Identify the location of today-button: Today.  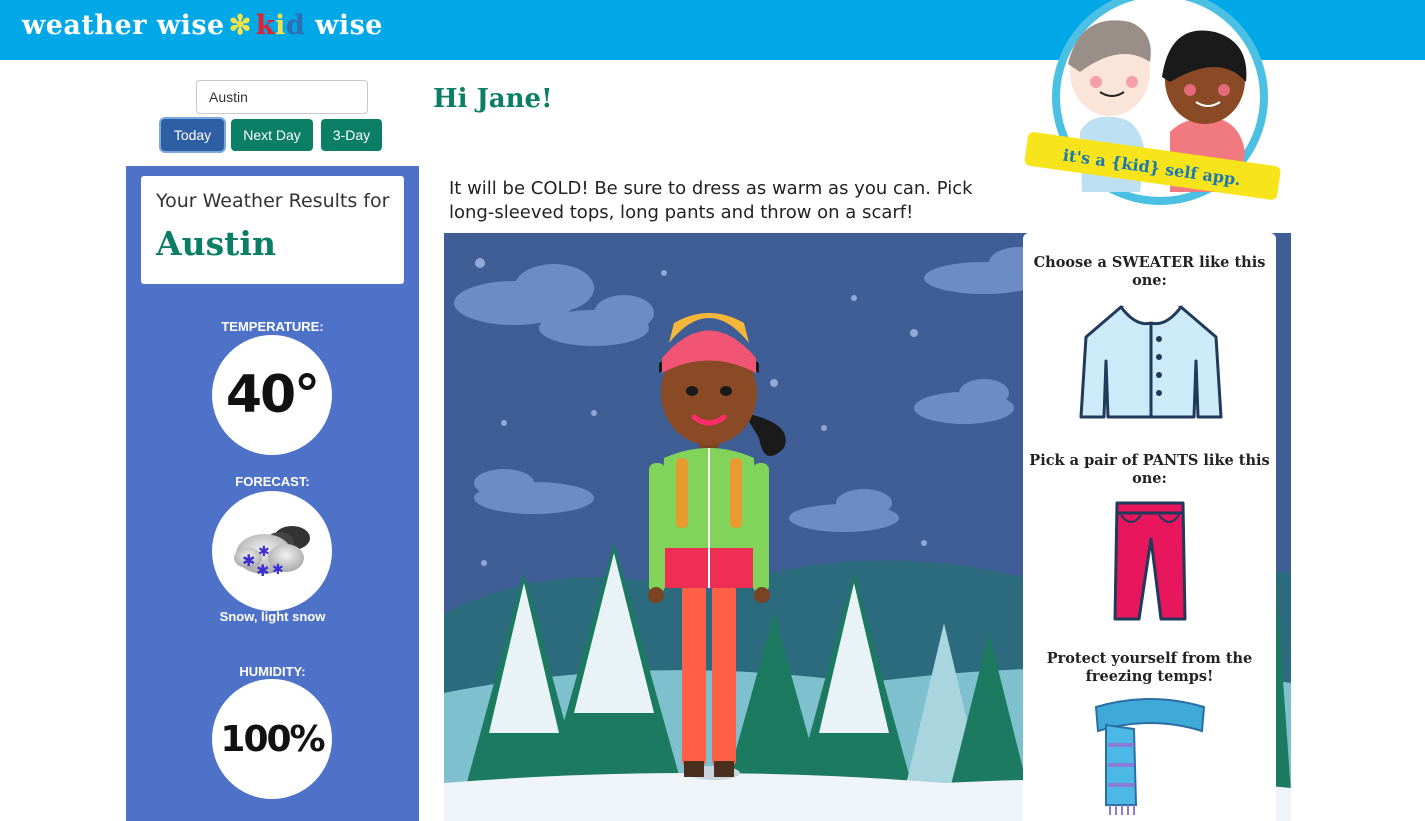
(192, 135).